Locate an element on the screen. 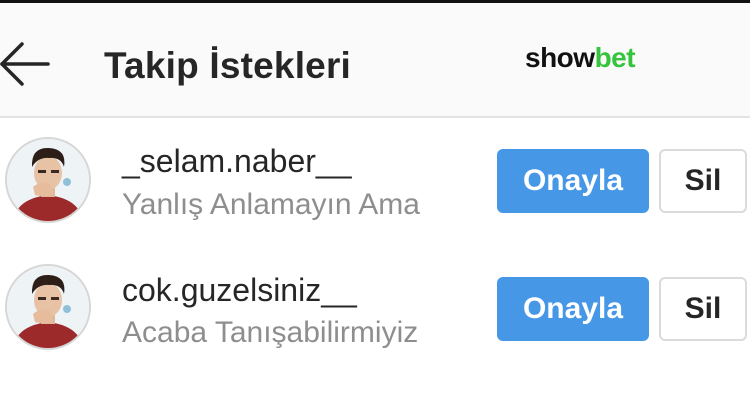  back-button is located at coordinates (26, 64).